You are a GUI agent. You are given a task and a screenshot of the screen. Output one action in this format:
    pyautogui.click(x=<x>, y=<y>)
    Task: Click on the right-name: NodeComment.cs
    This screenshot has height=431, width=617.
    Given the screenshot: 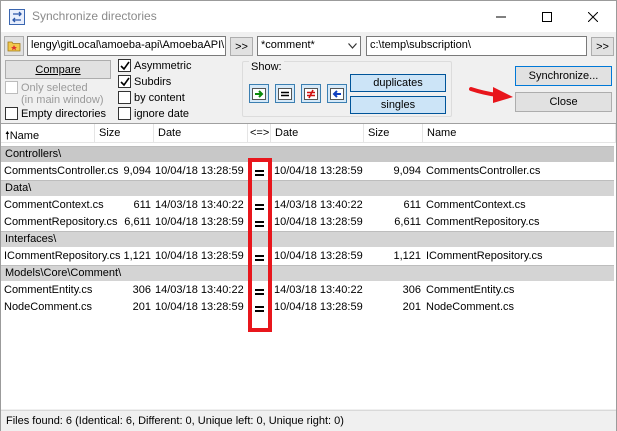 What is the action you would take?
    pyautogui.click(x=470, y=307)
    